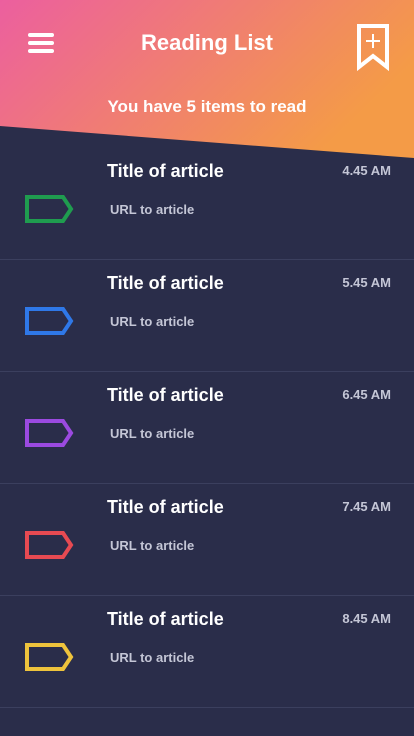  I want to click on article-time: 5.45 AM, so click(366, 282).